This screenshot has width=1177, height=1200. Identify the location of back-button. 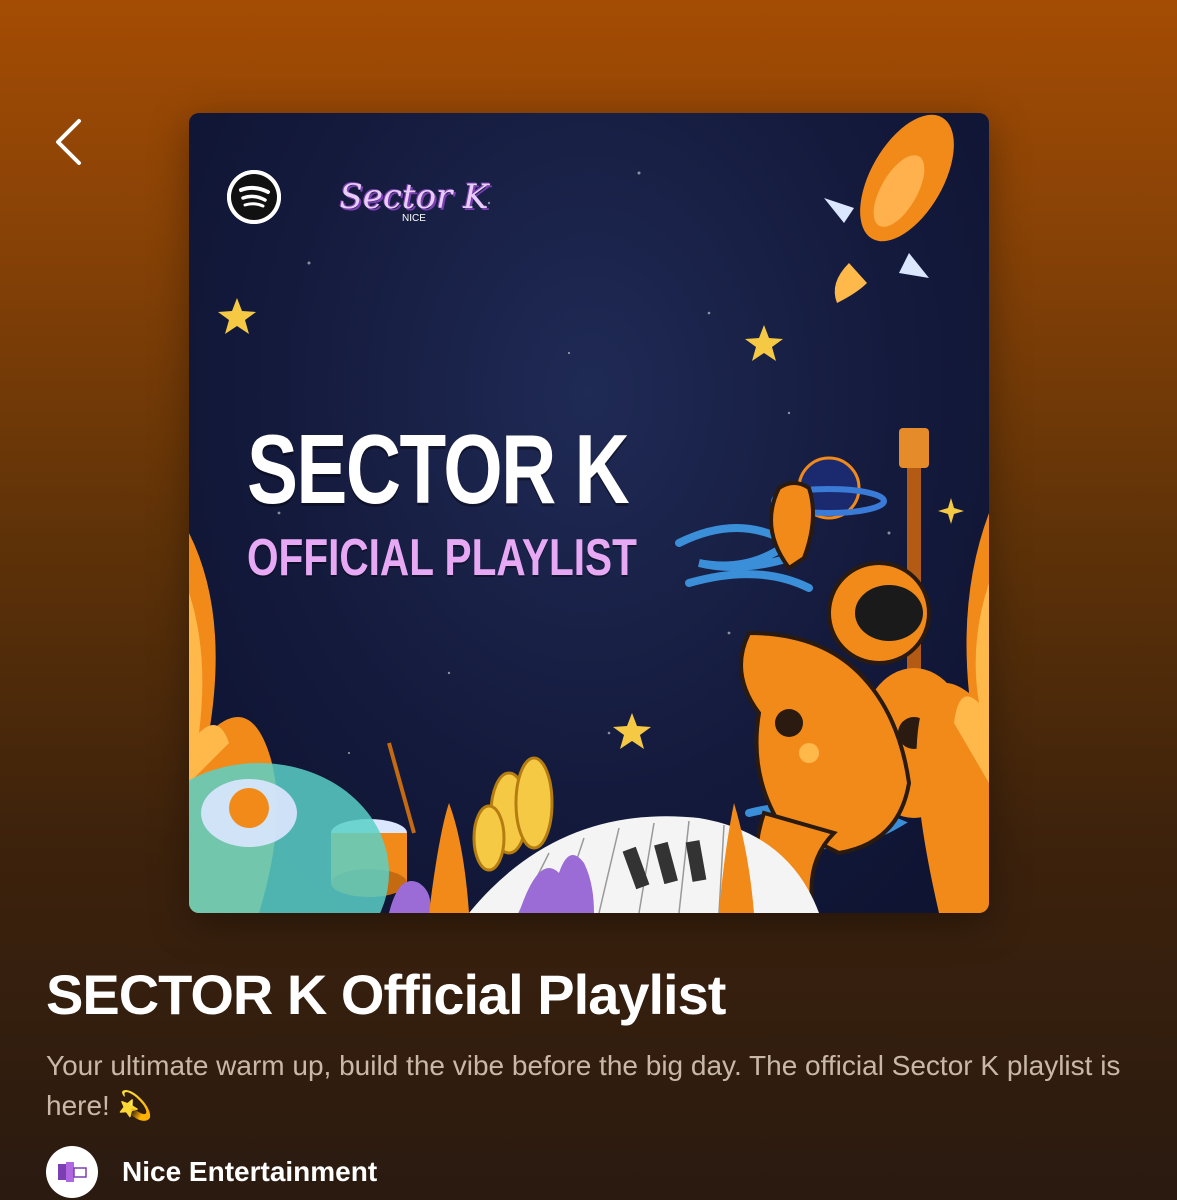
(68, 142).